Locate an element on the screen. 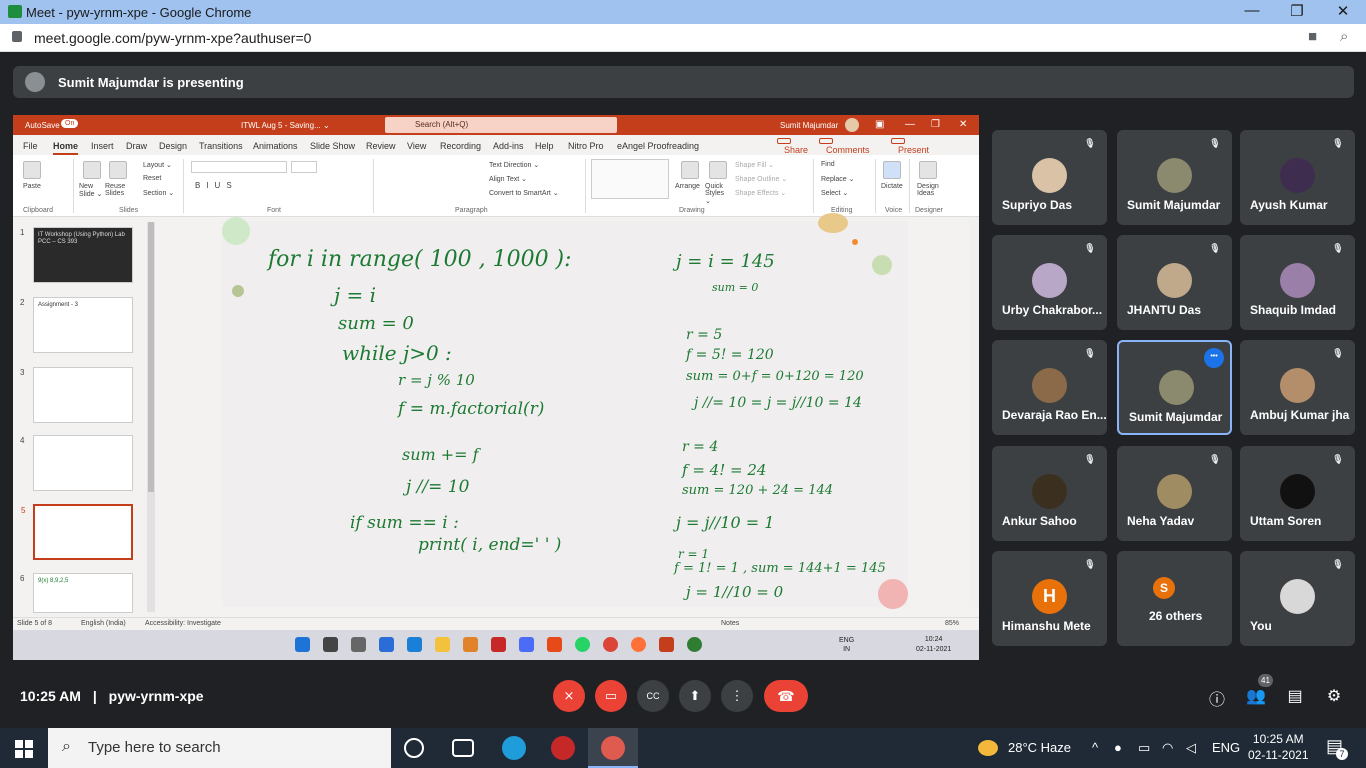  url-text: meet.google.com/pyw-yrnm-xpe?authuser=0 is located at coordinates (172, 38).